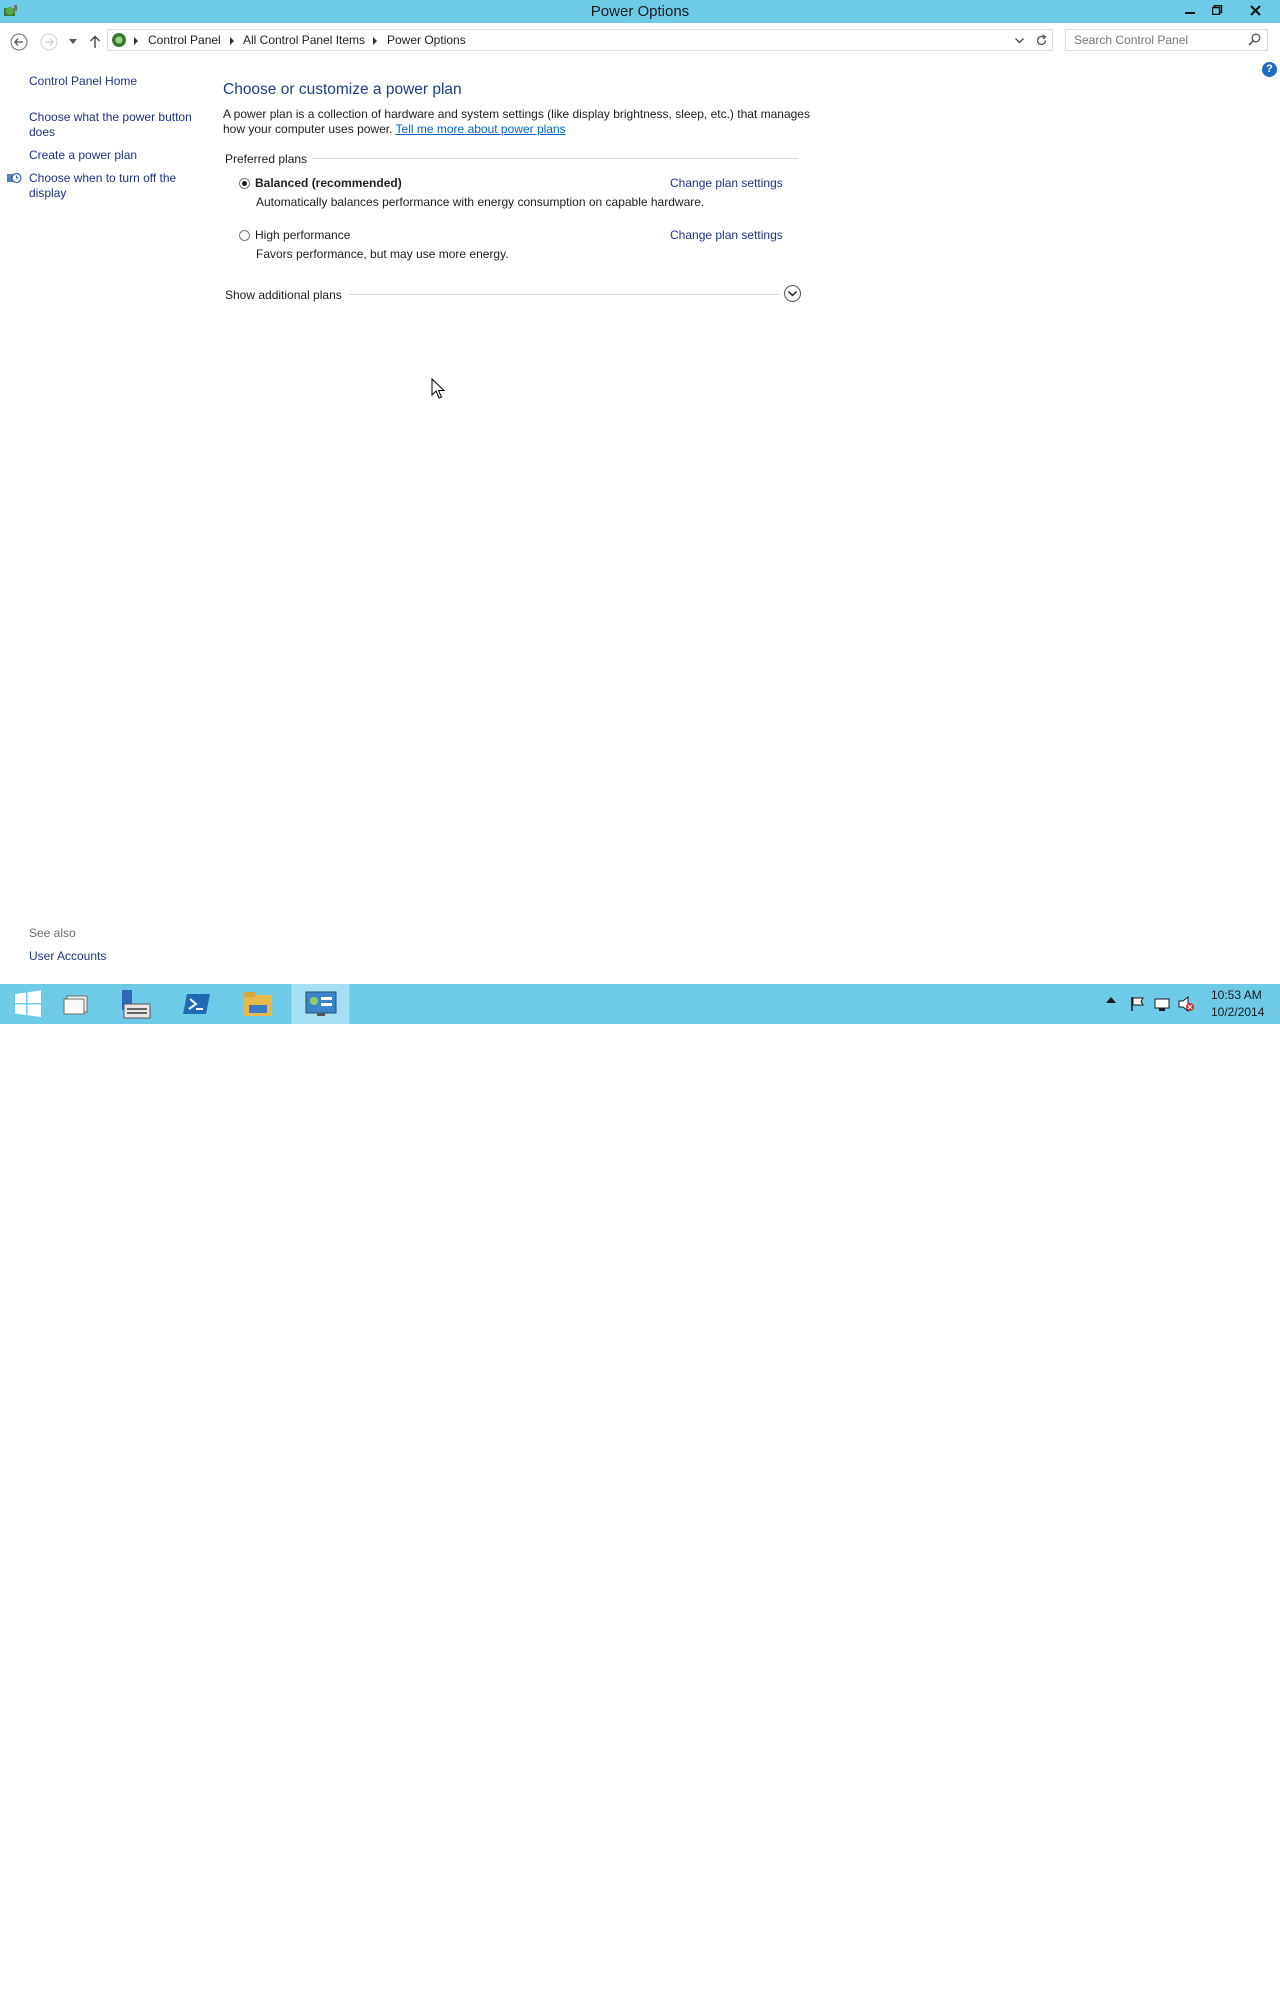 The image size is (1280, 1992). What do you see at coordinates (28, 1003) in the screenshot?
I see `start-icon` at bounding box center [28, 1003].